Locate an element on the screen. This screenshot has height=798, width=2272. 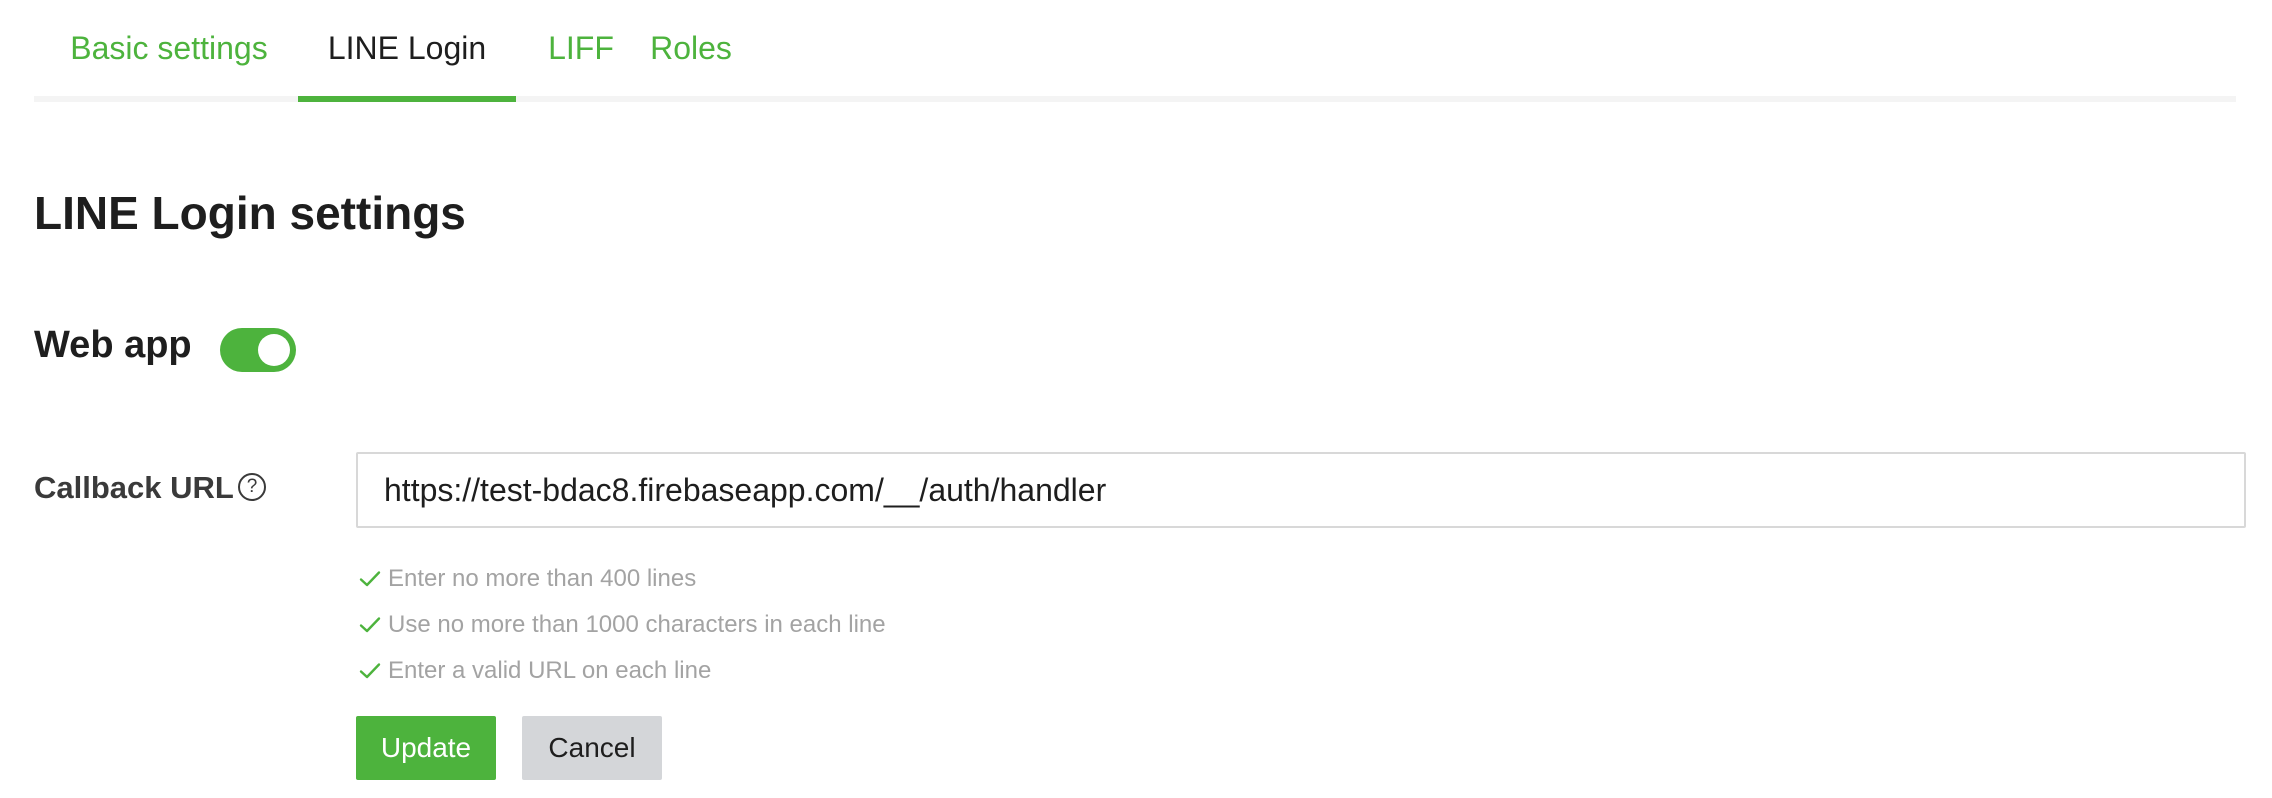
tab-liff: LIFF is located at coordinates (581, 48).